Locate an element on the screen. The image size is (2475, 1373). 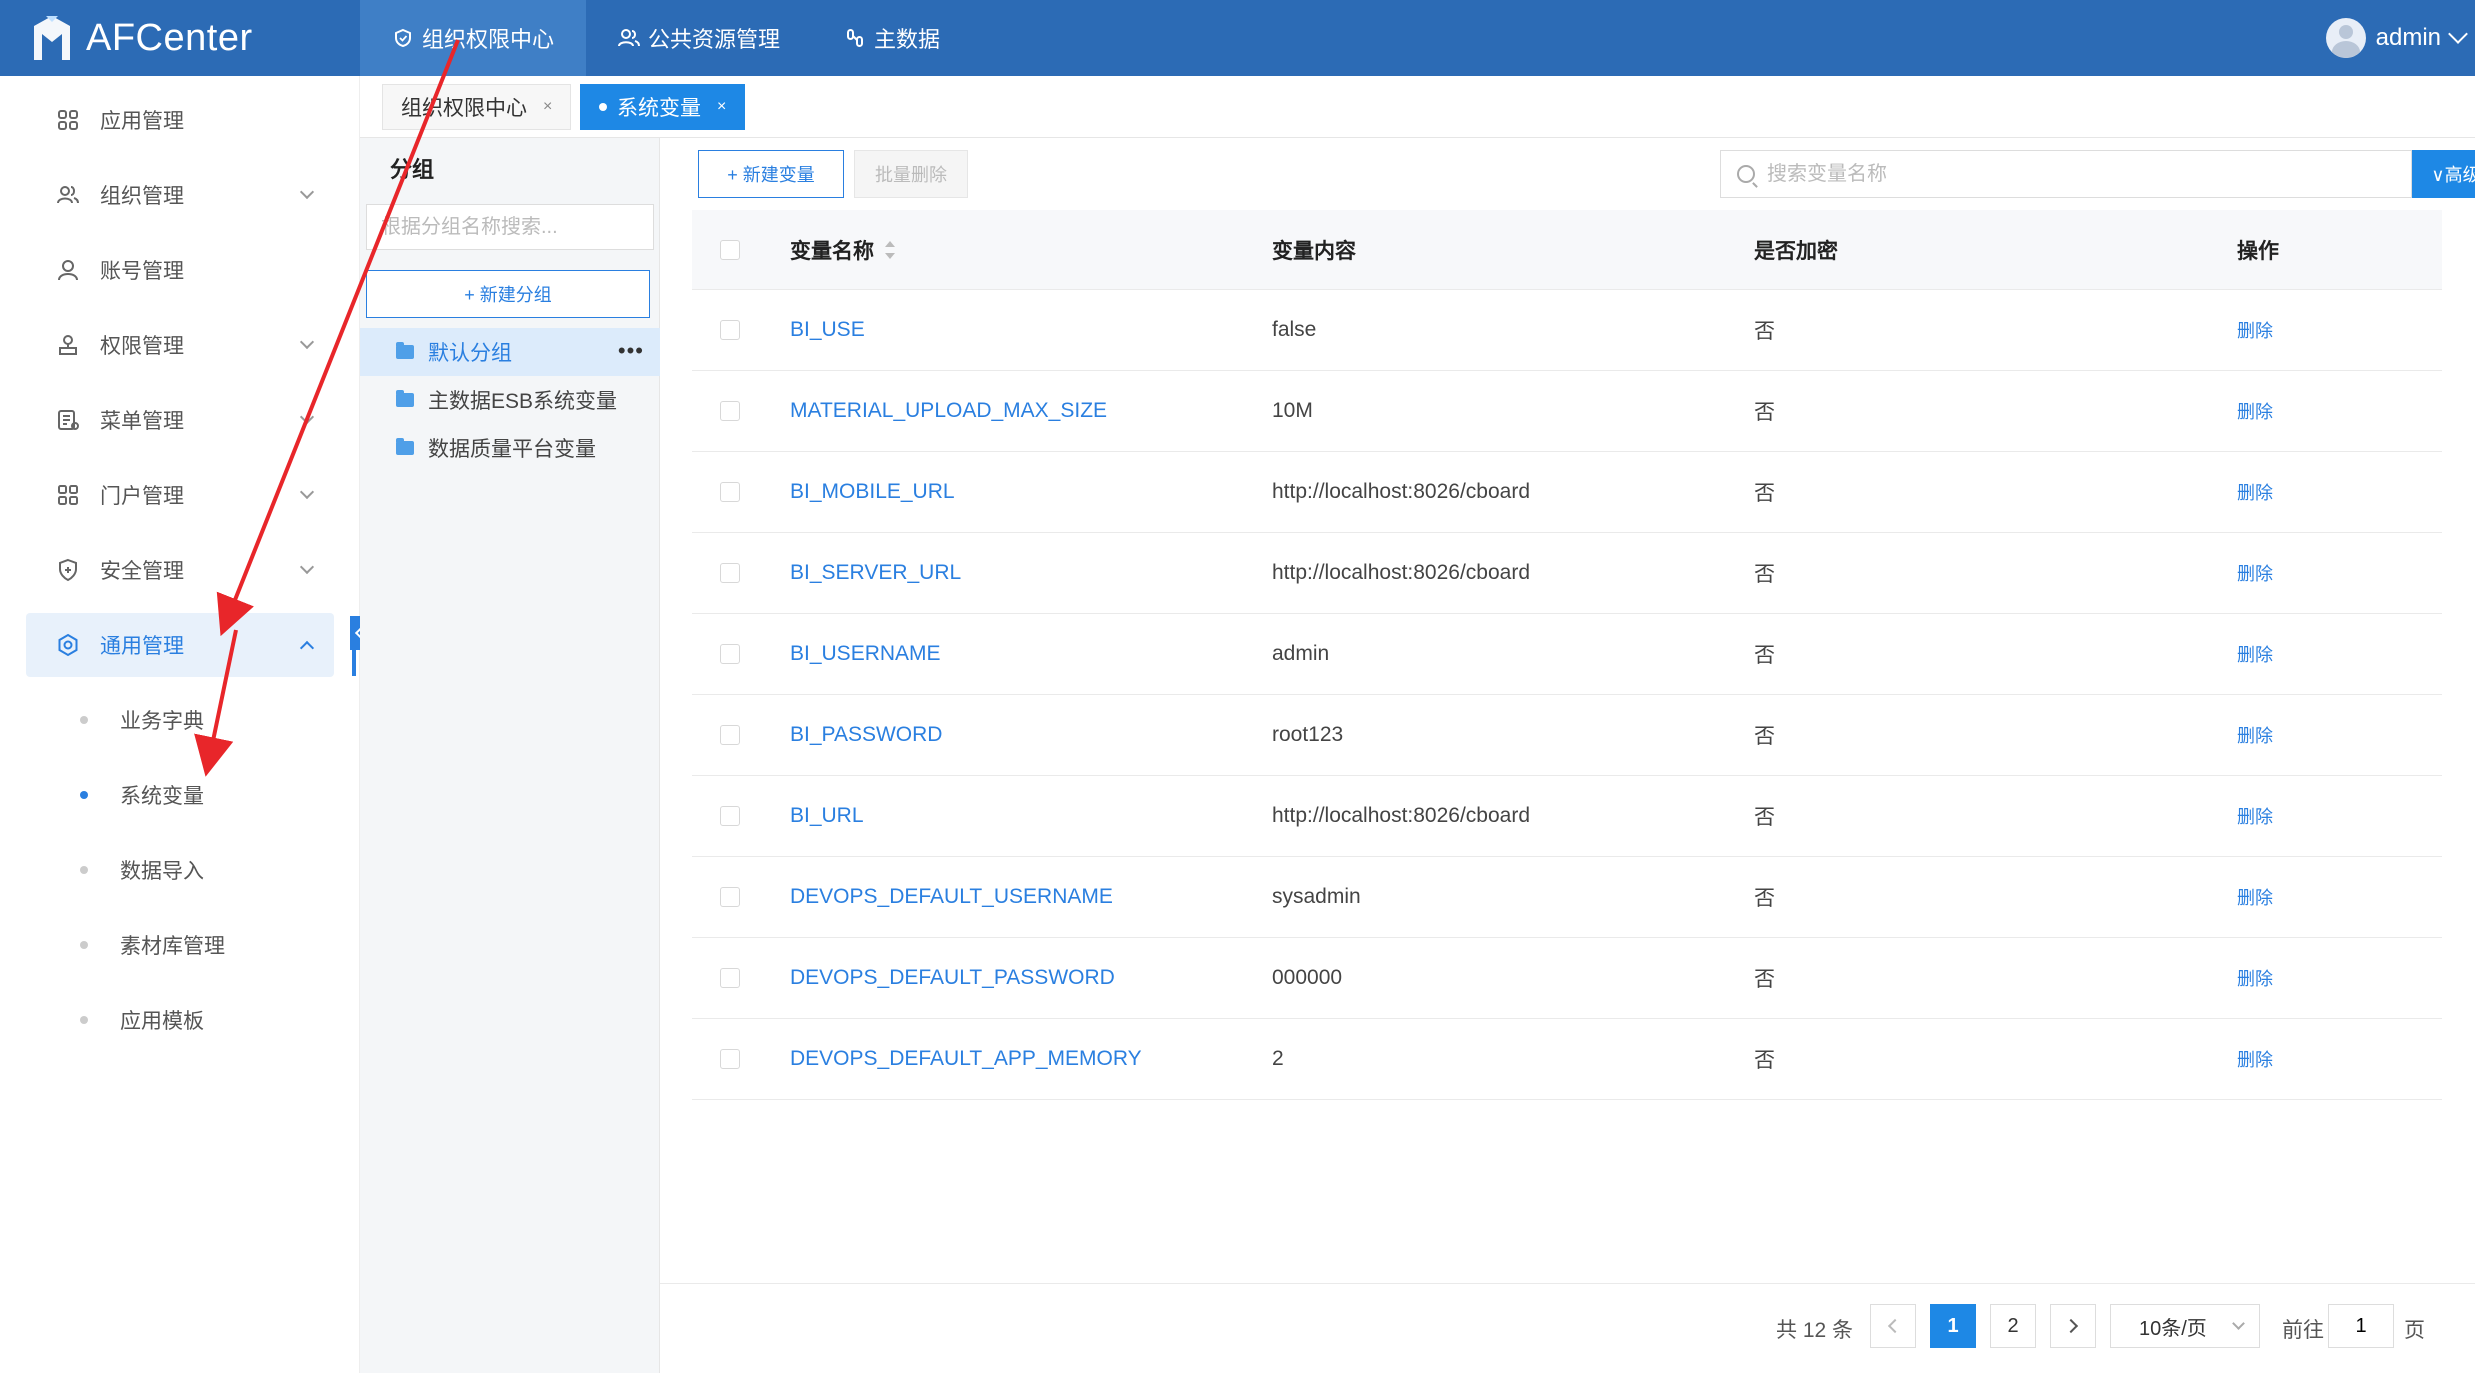
sidebar-item-app-management: 应用管理 is located at coordinates (180, 120).